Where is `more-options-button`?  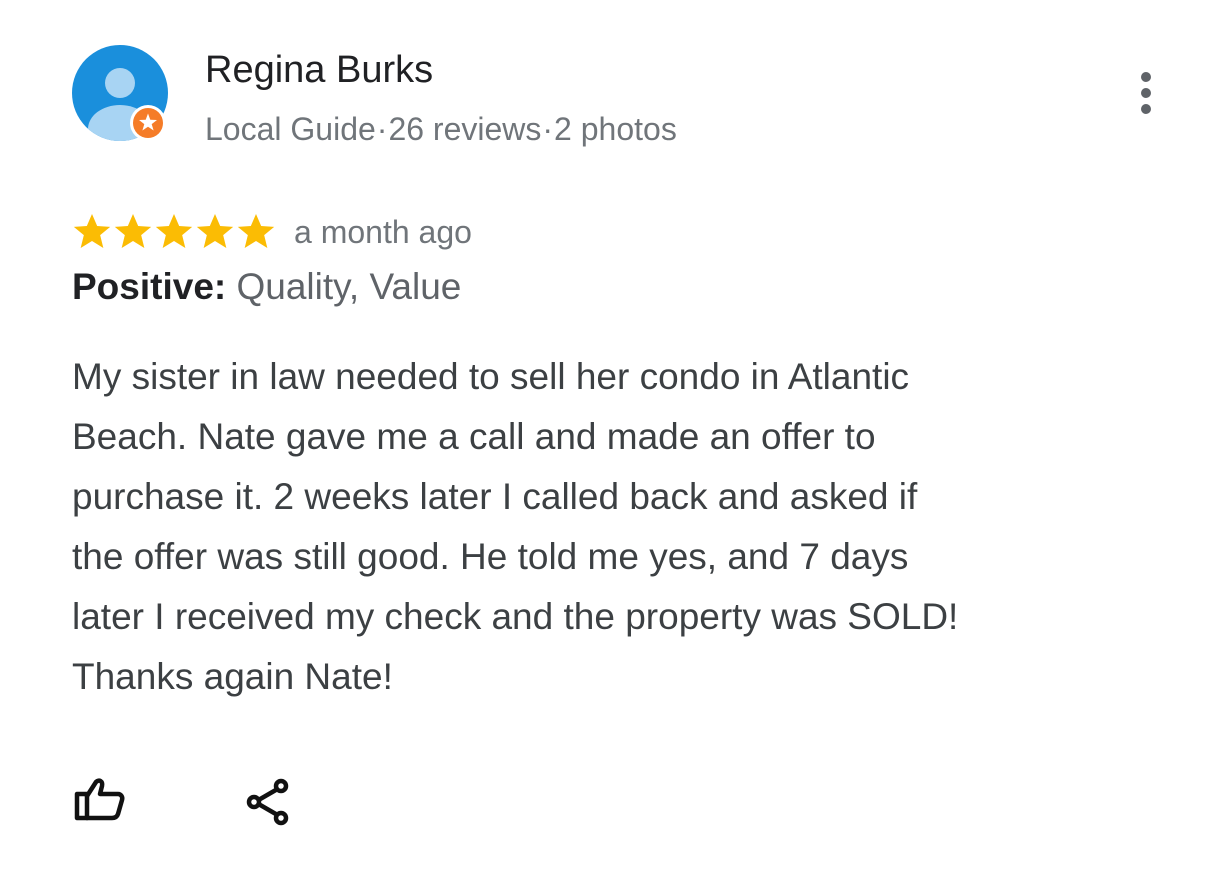 more-options-button is located at coordinates (1146, 93).